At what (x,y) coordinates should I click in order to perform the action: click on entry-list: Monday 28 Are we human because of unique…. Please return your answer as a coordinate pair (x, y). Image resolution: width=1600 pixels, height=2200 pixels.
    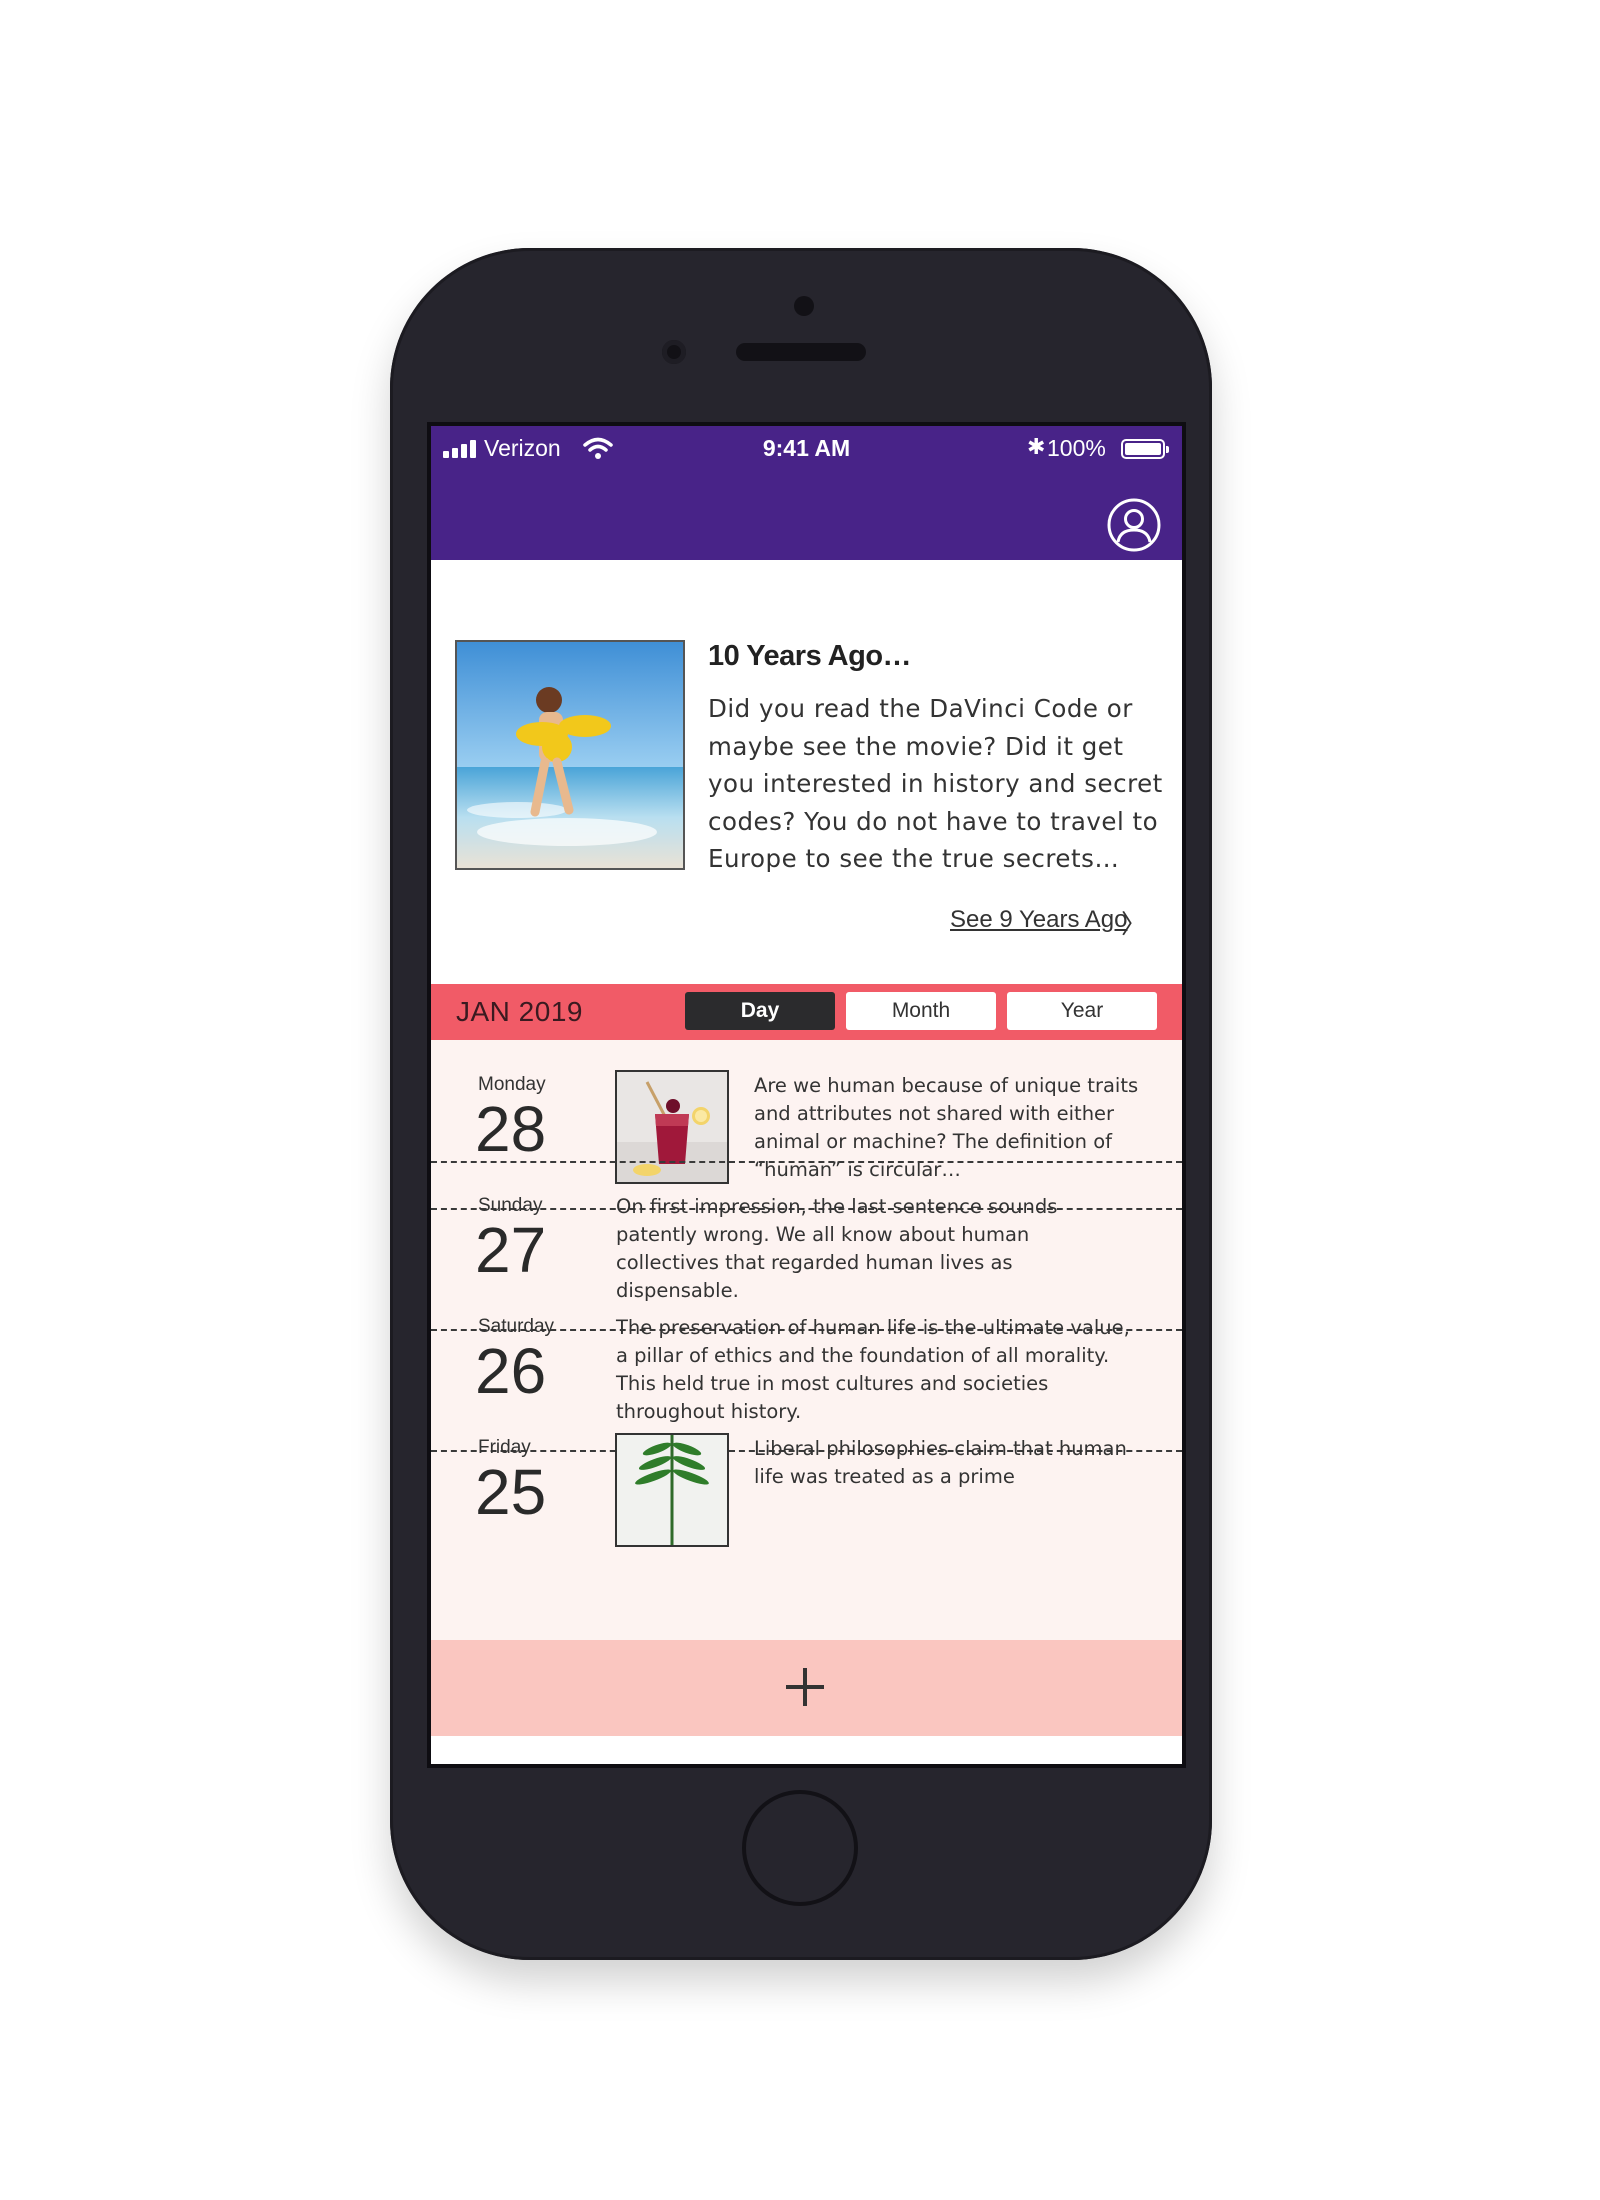
    Looking at the image, I should click on (806, 1340).